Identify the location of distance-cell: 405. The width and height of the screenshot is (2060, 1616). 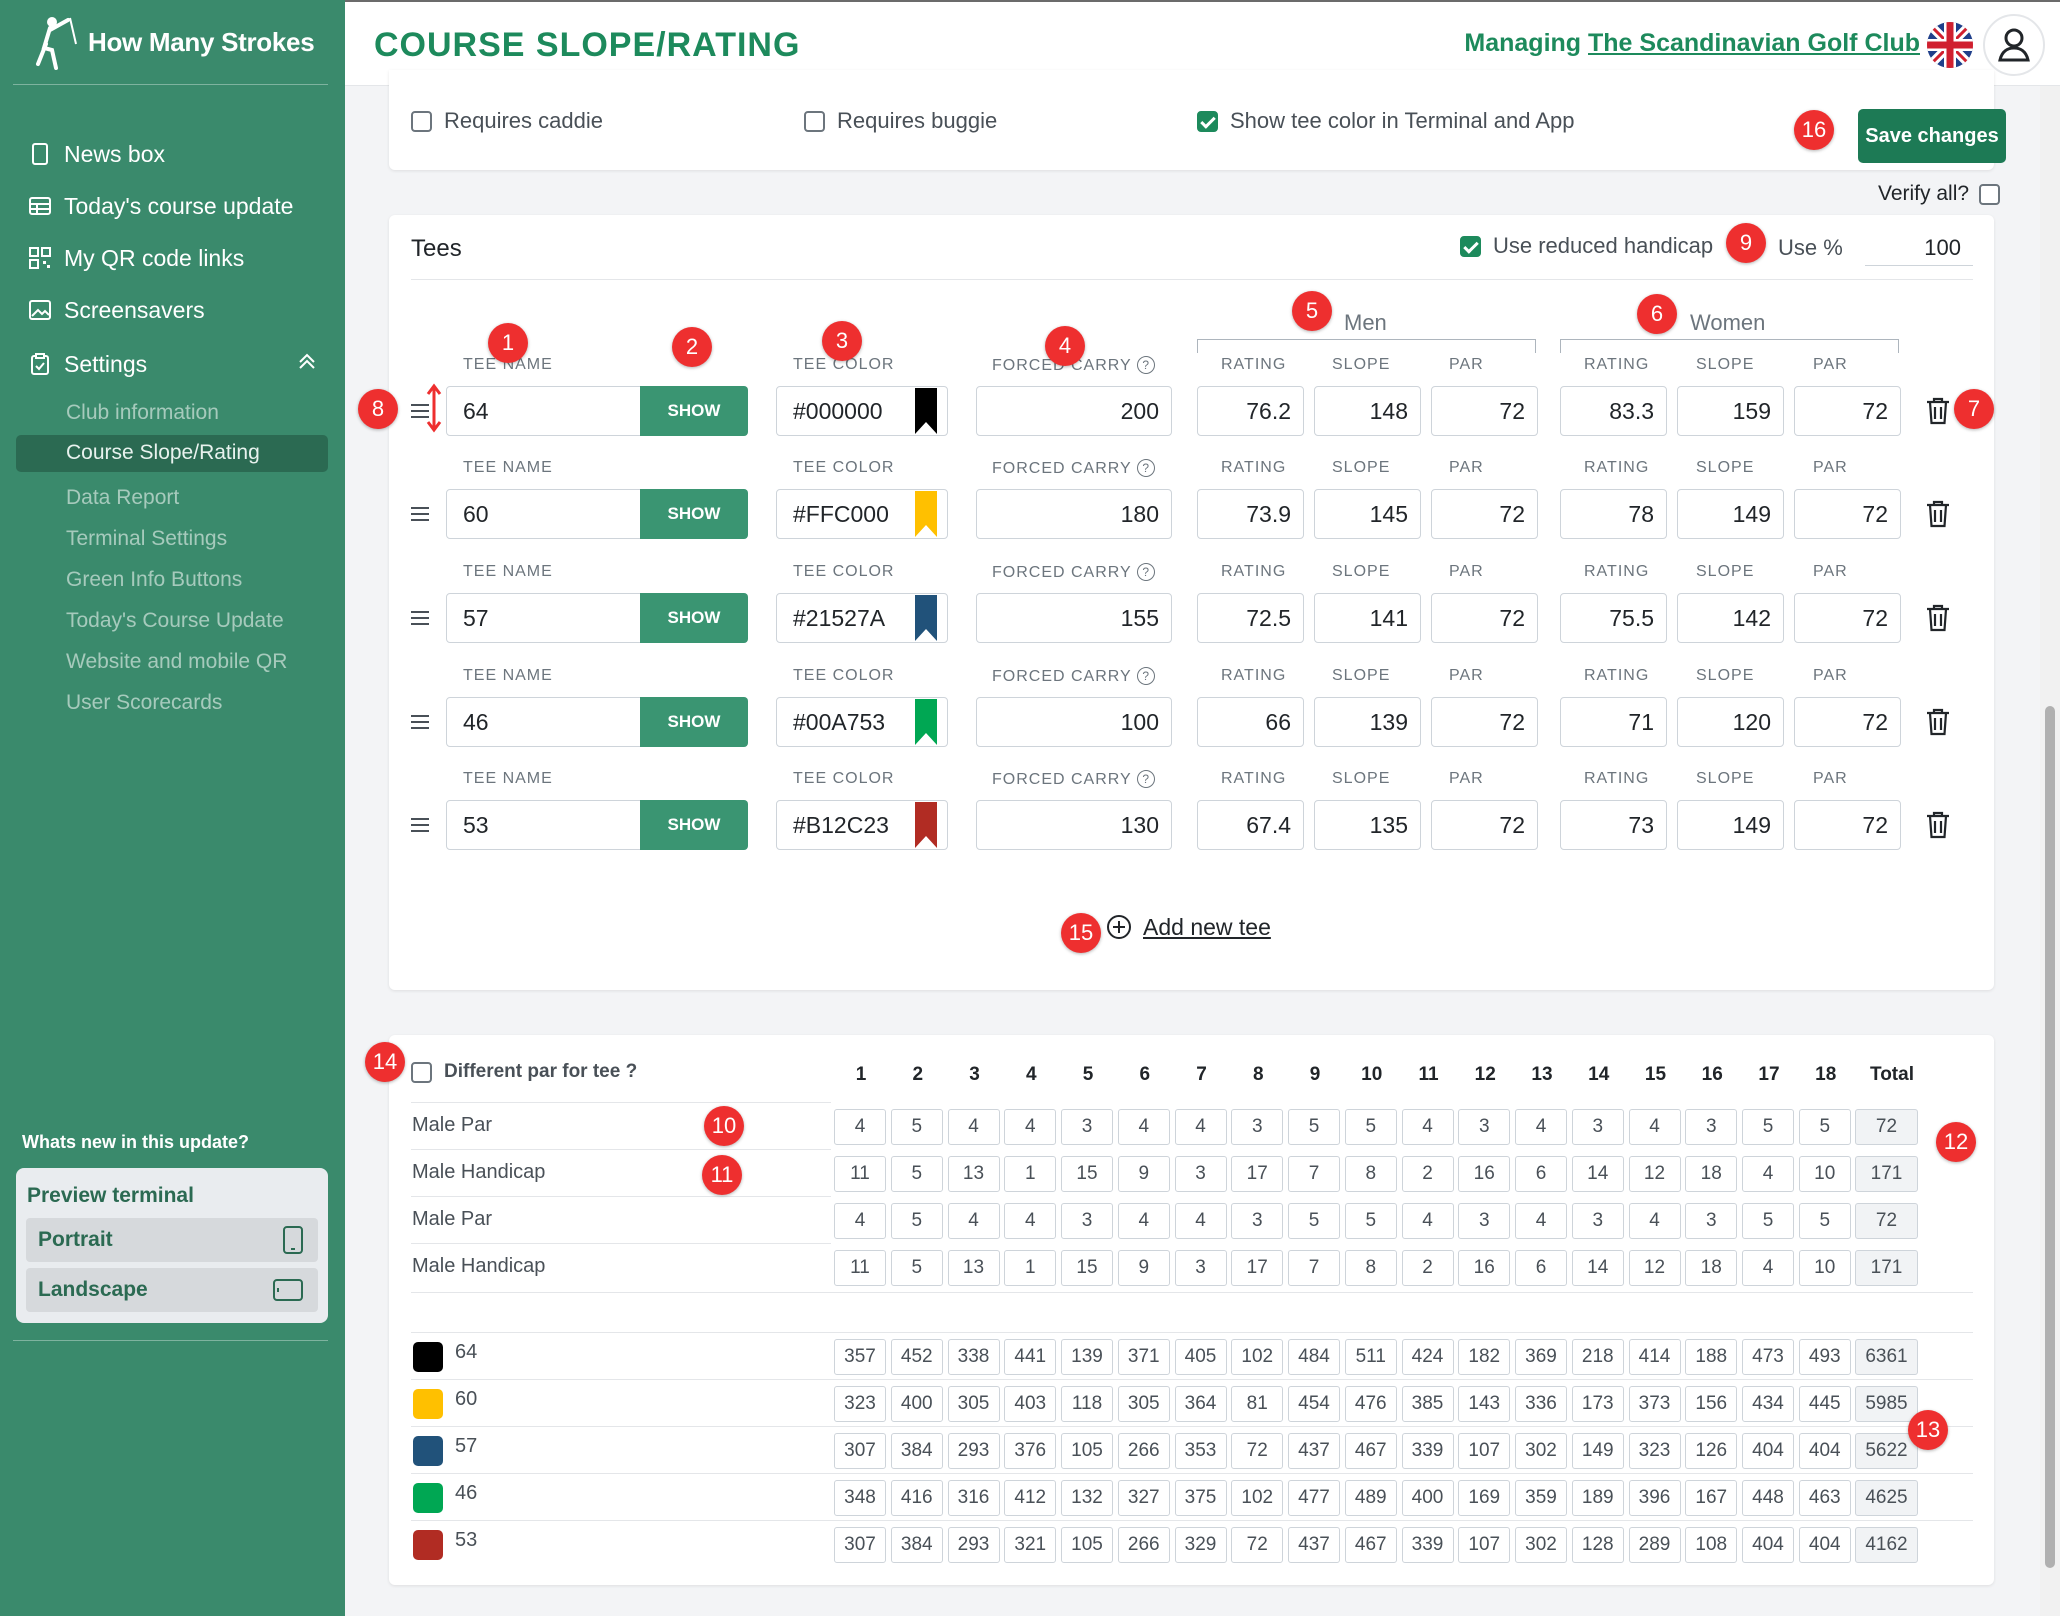
(1200, 1357).